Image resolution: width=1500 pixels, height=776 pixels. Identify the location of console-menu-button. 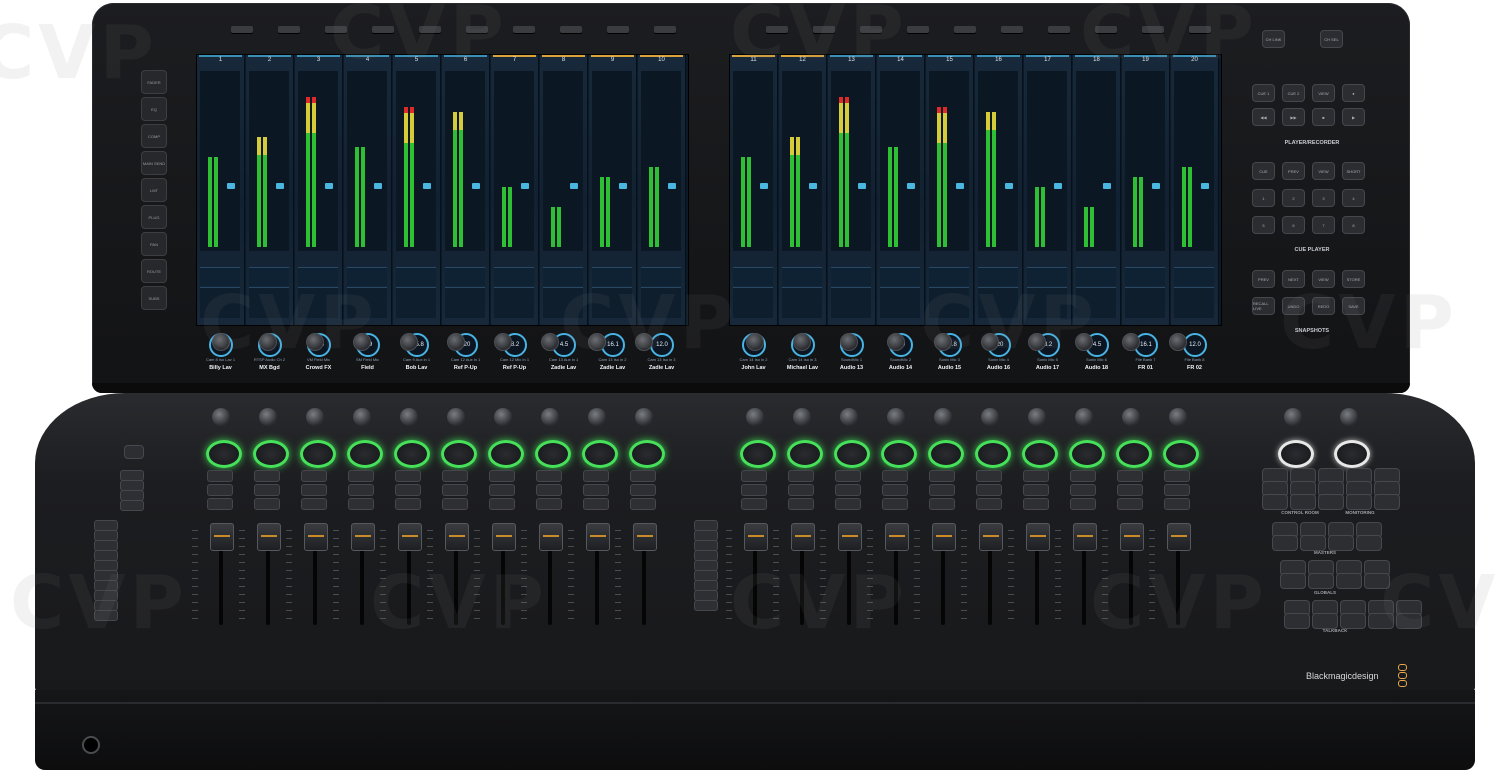
(134, 452).